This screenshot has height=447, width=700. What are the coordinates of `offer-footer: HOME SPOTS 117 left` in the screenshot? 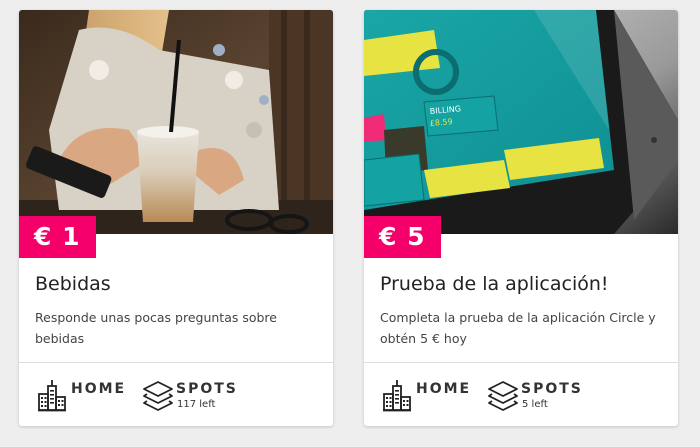 It's located at (176, 394).